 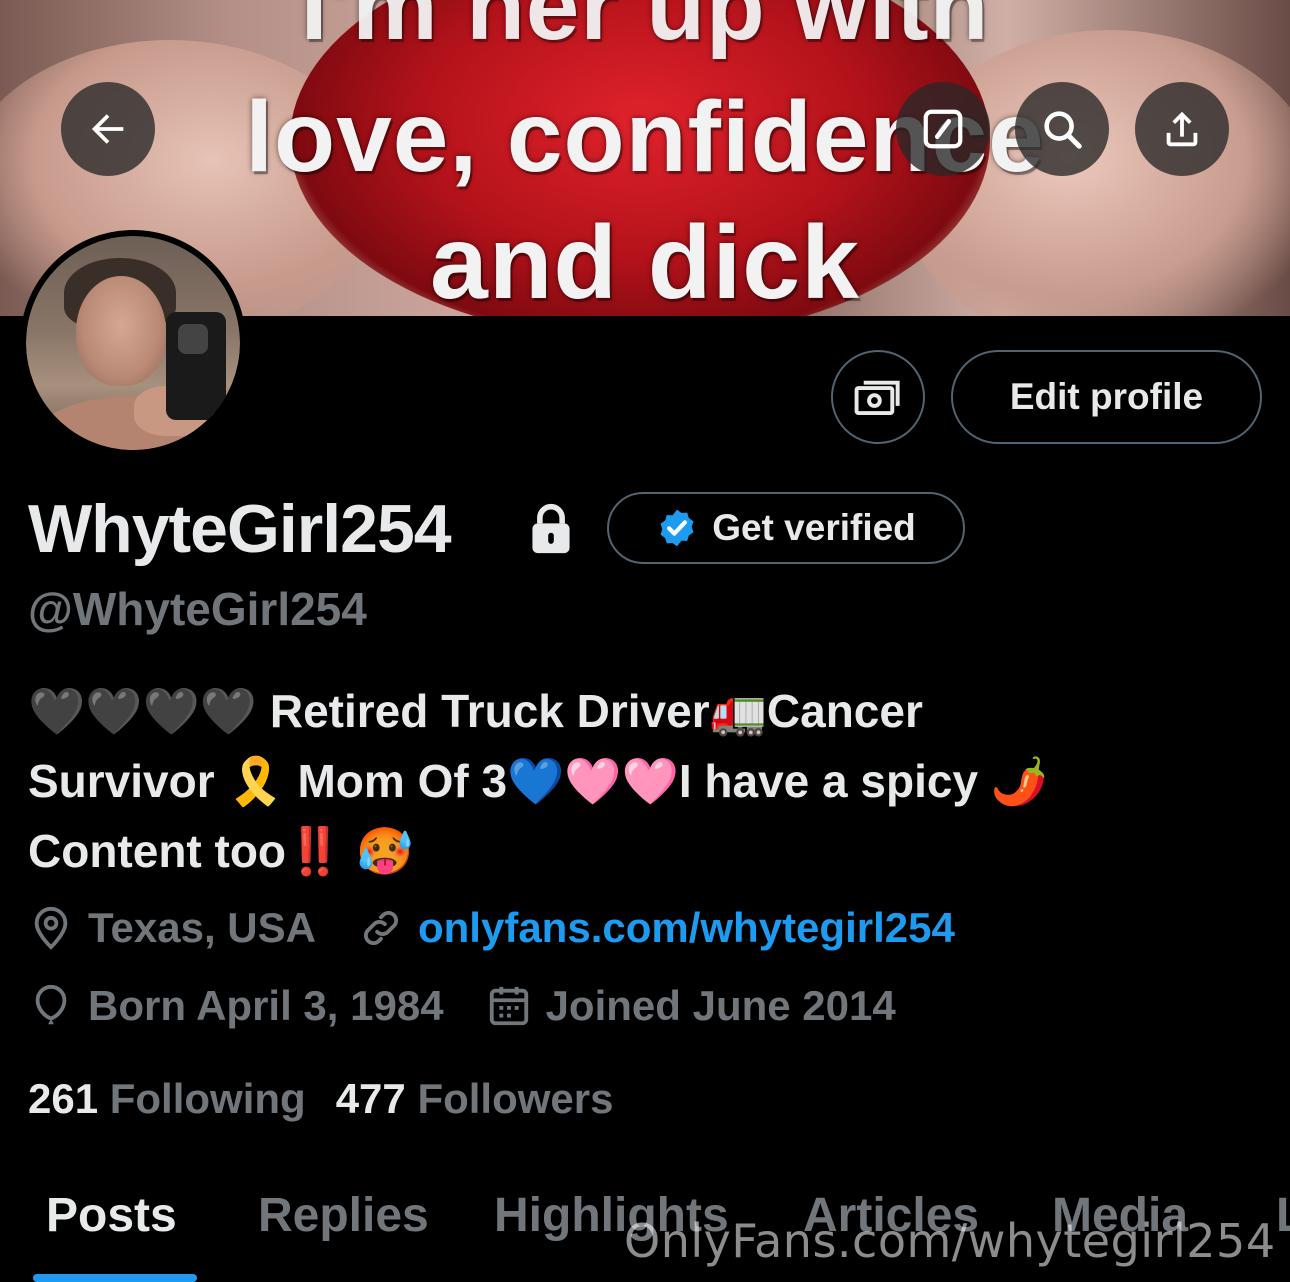 What do you see at coordinates (475, 711) in the screenshot?
I see `bio-line-1: 🖤🖤🖤🖤 Retired Truck Driver🚛Cancer` at bounding box center [475, 711].